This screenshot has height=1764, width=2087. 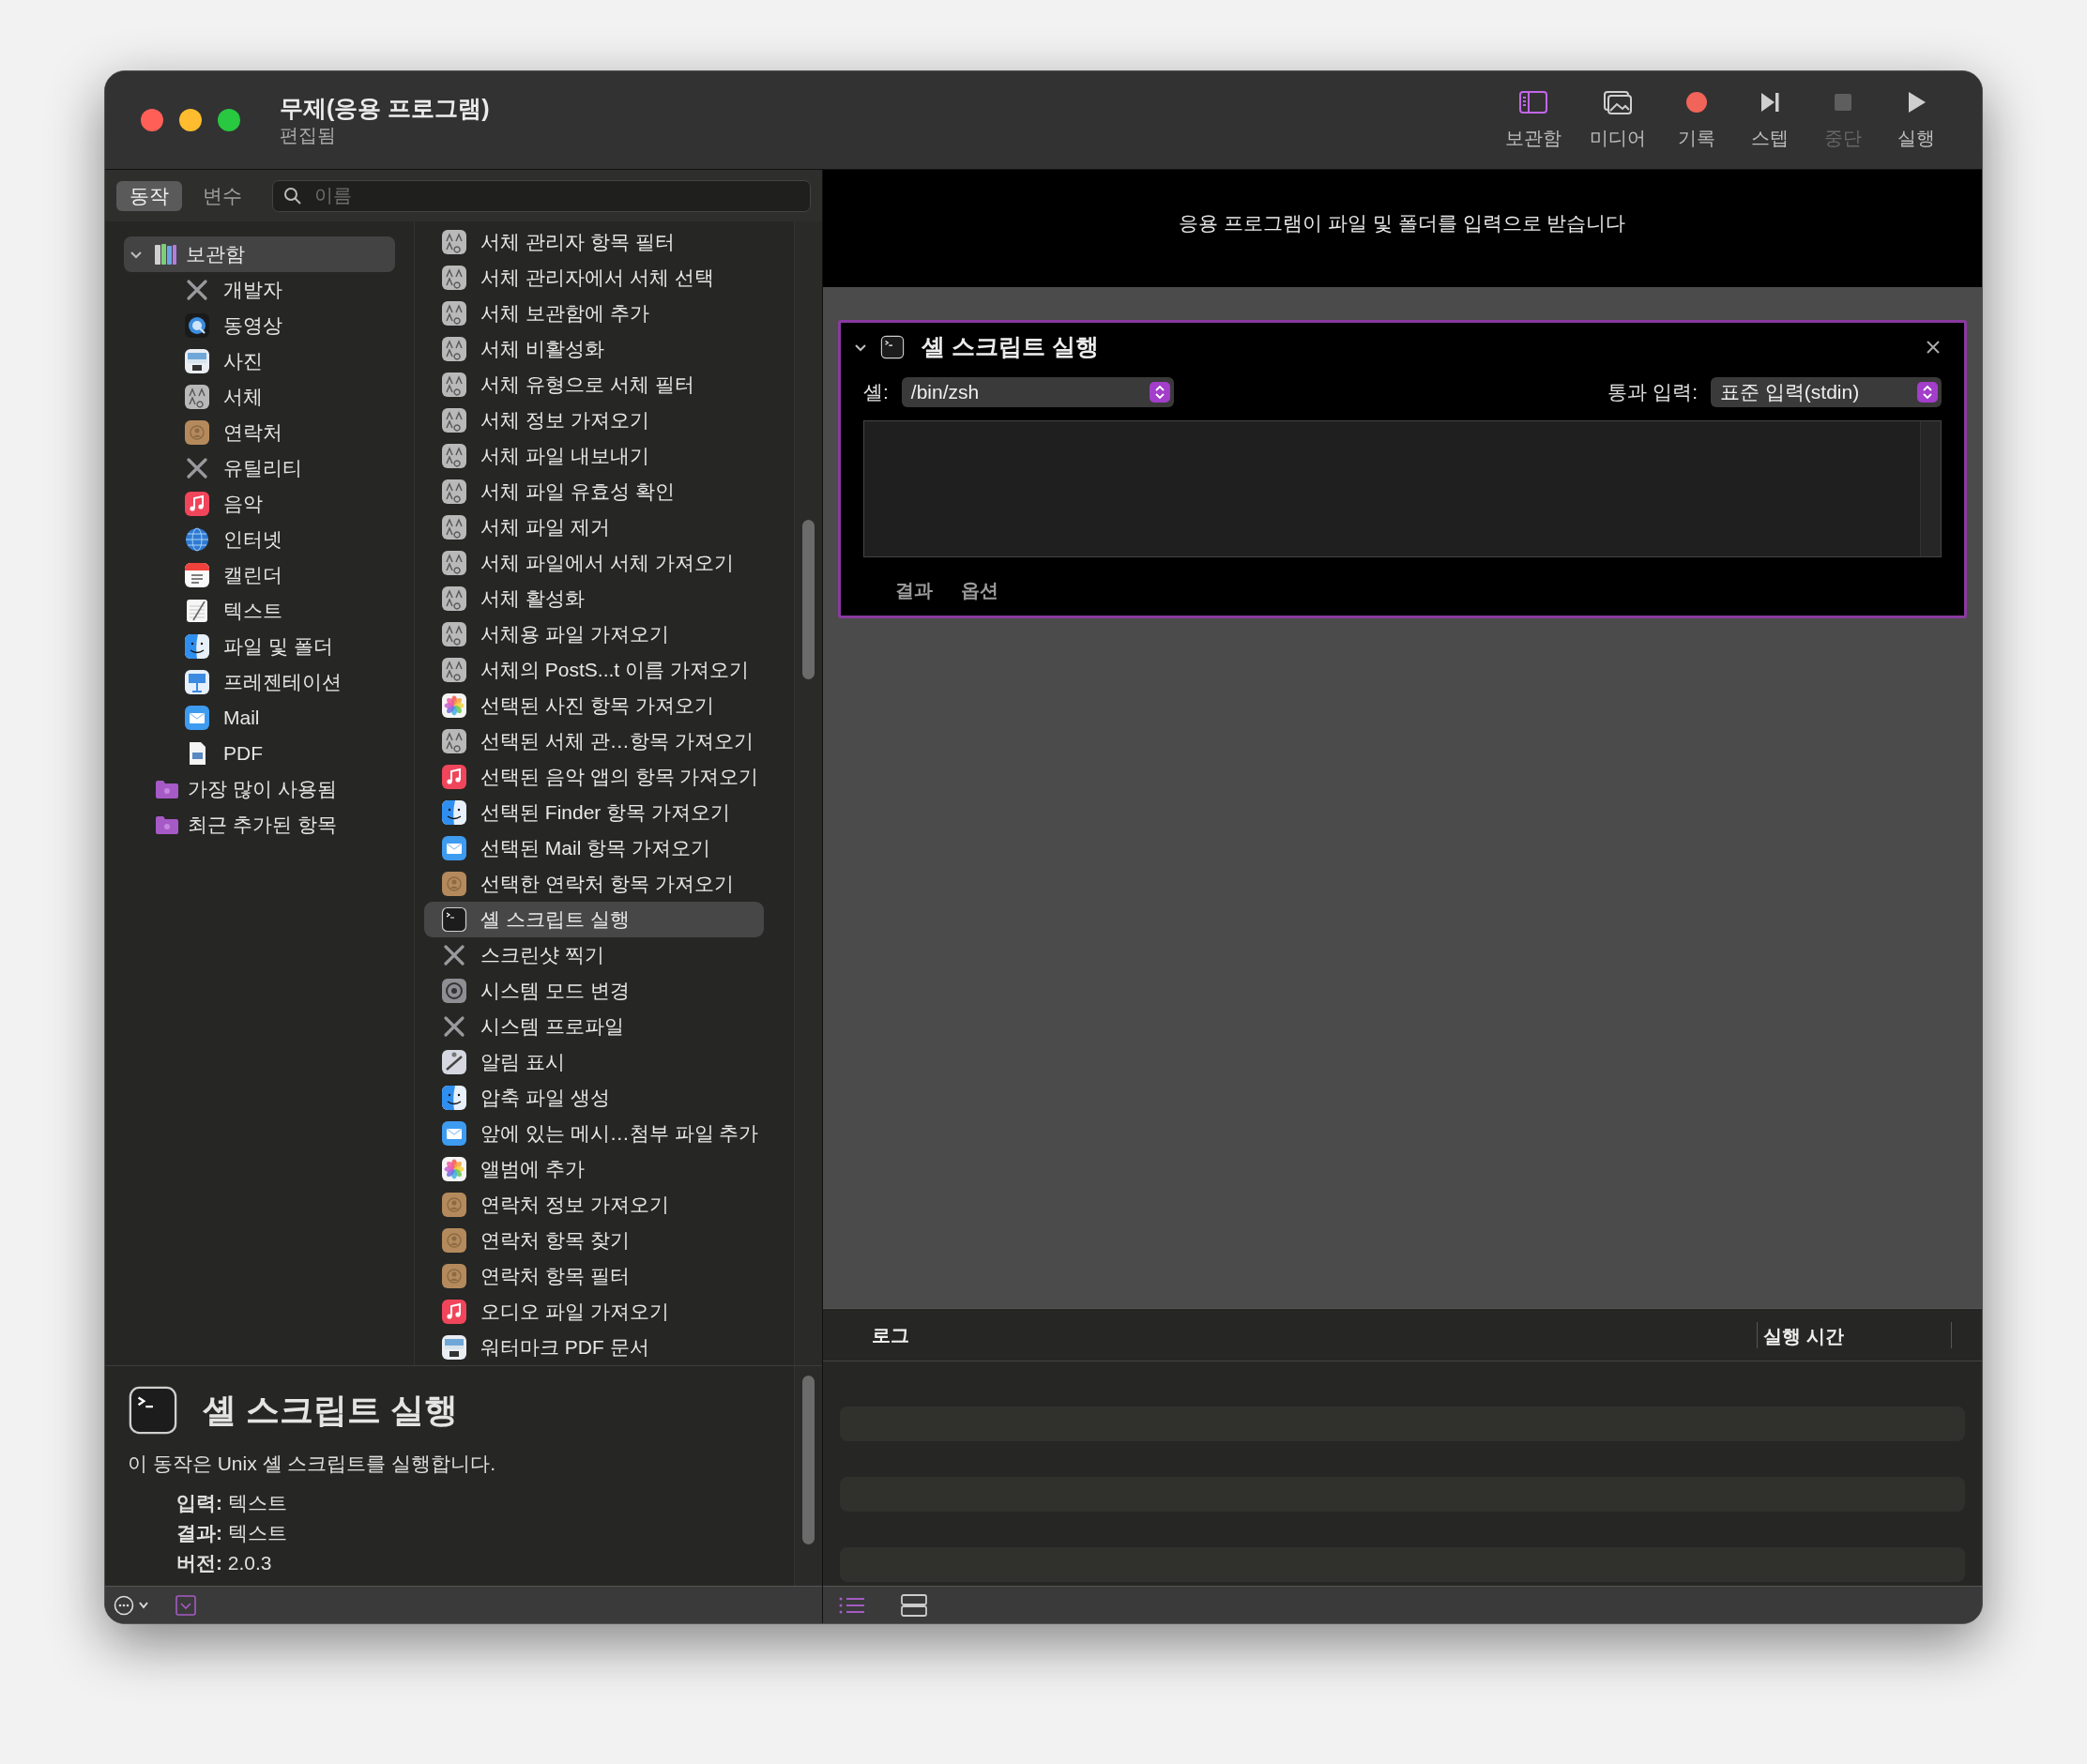 I want to click on sidebar-item: 유틸리티, so click(x=259, y=468).